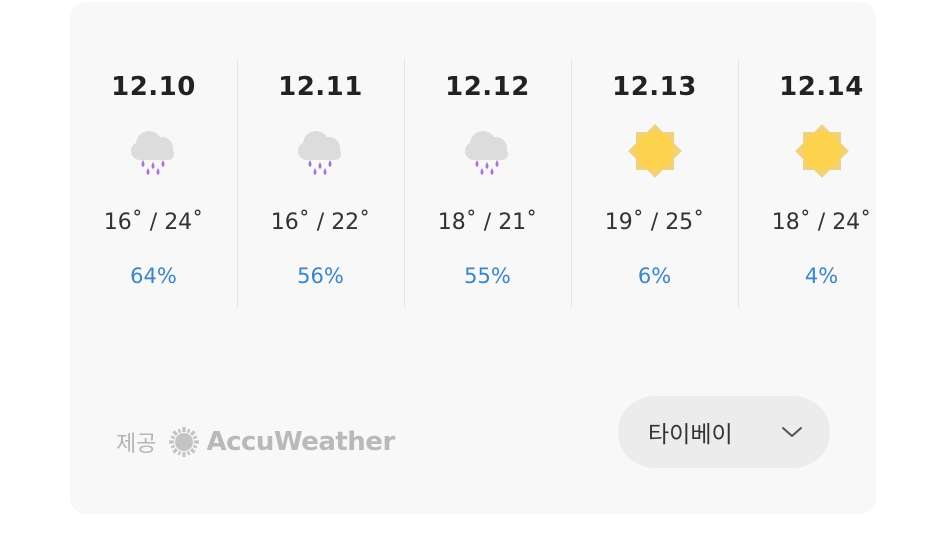 The image size is (930, 554). I want to click on precip-chance: 64%, so click(153, 276).